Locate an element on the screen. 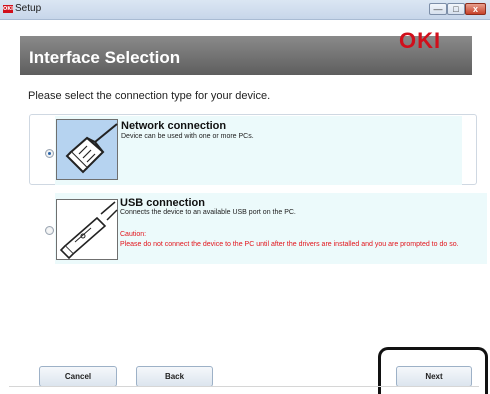  close-icon: x is located at coordinates (475, 9).